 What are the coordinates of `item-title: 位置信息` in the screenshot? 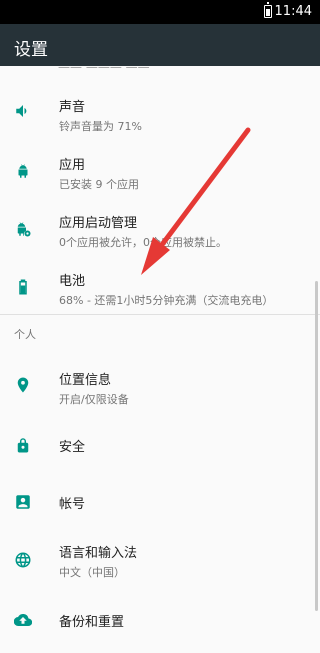 It's located at (85, 380).